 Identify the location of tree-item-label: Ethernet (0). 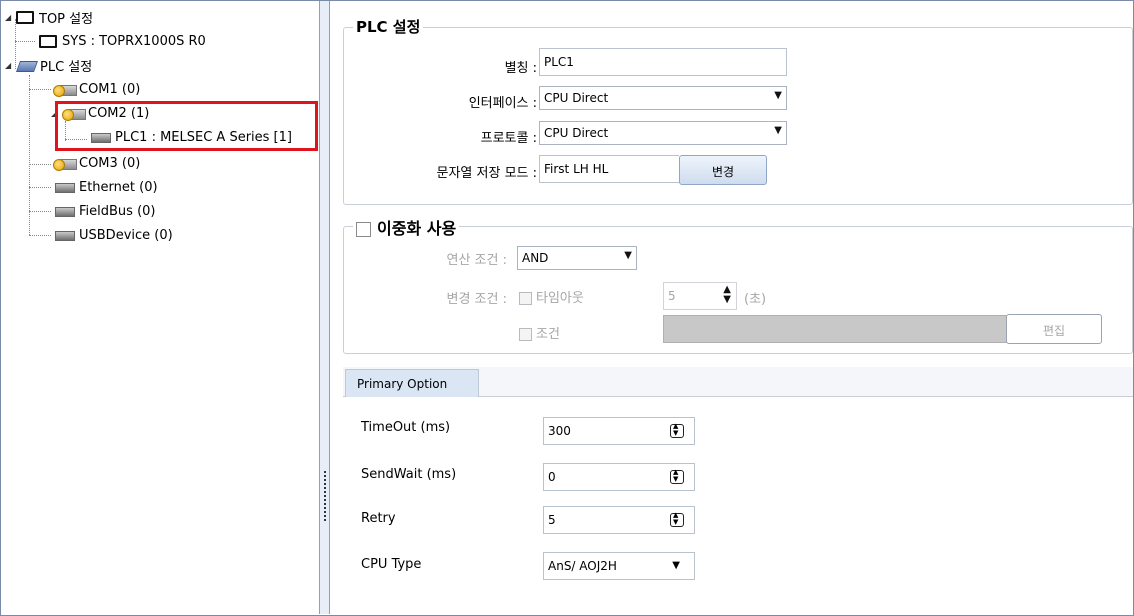
(118, 187).